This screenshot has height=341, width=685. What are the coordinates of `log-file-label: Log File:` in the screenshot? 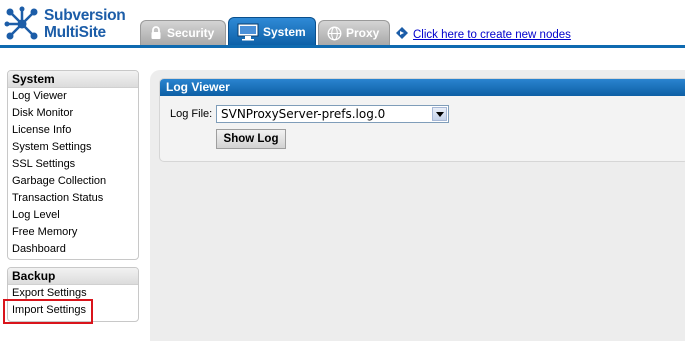 It's located at (191, 114).